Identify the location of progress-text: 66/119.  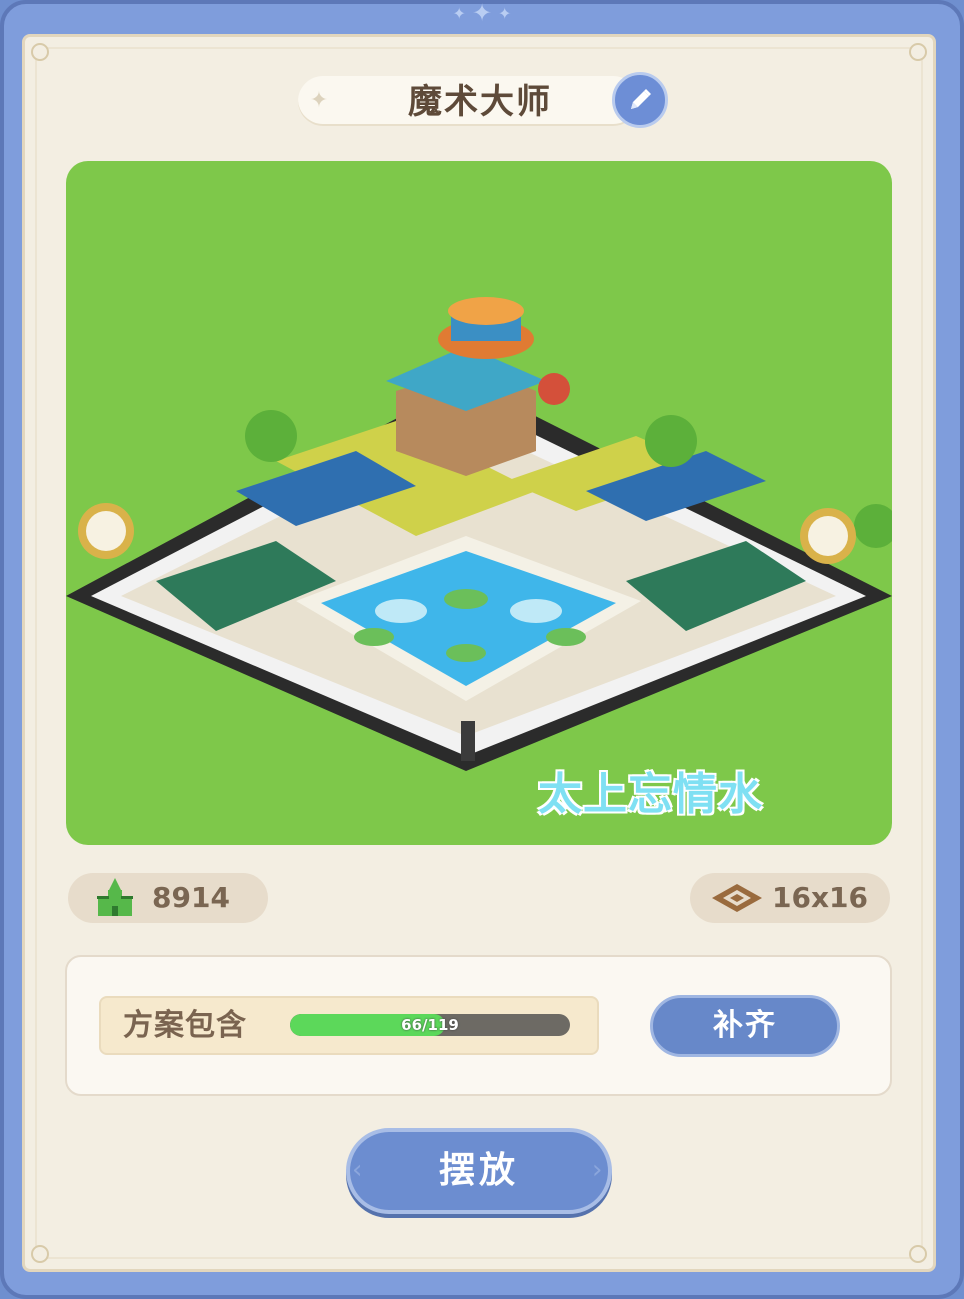
(430, 1025).